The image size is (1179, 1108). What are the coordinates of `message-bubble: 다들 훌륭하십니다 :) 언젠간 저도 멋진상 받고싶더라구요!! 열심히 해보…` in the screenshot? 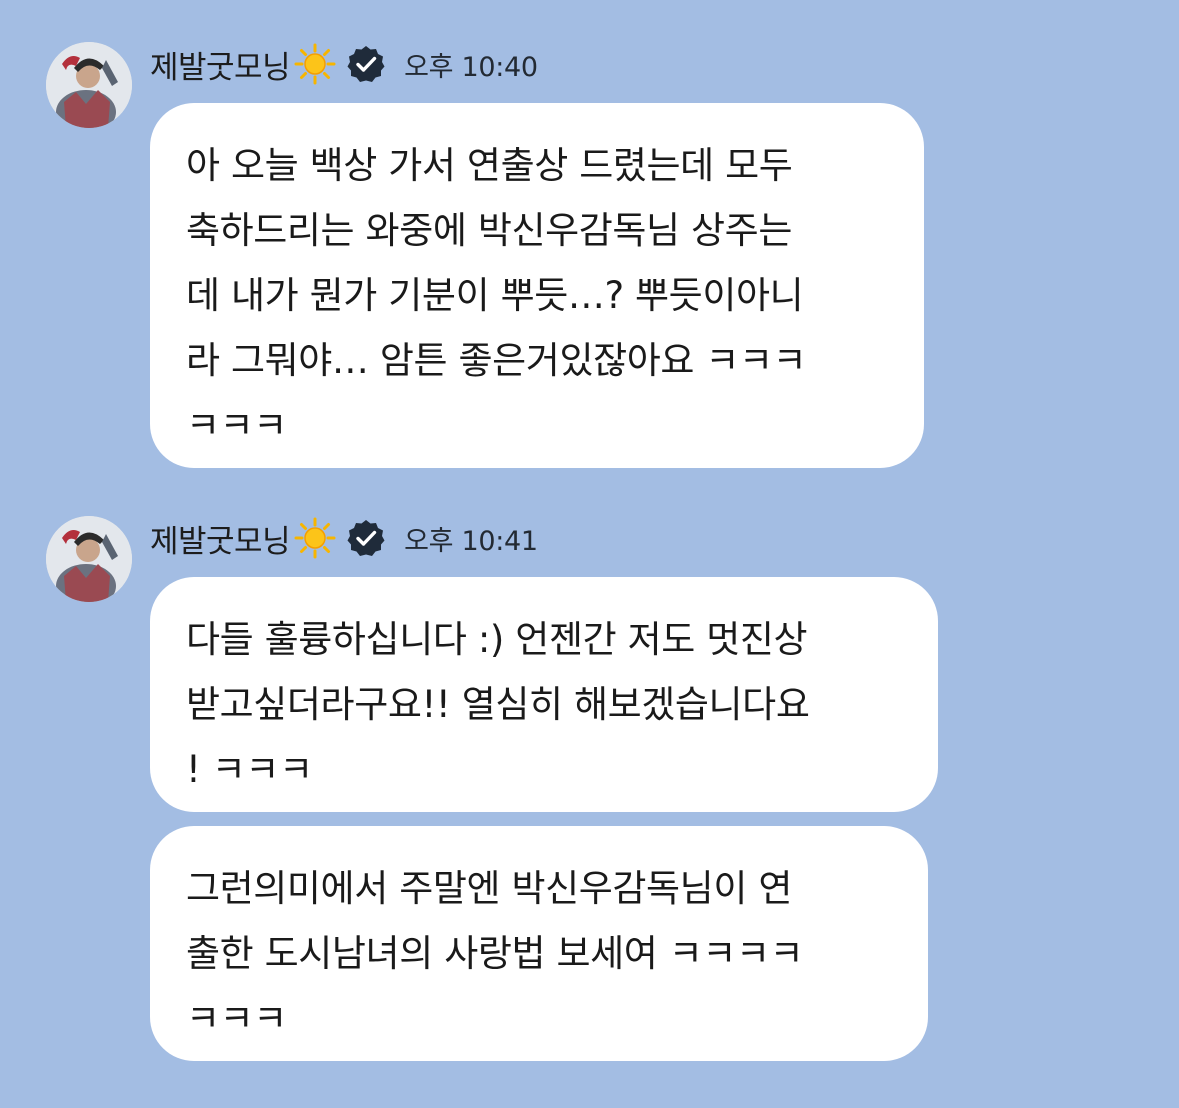 It's located at (544, 694).